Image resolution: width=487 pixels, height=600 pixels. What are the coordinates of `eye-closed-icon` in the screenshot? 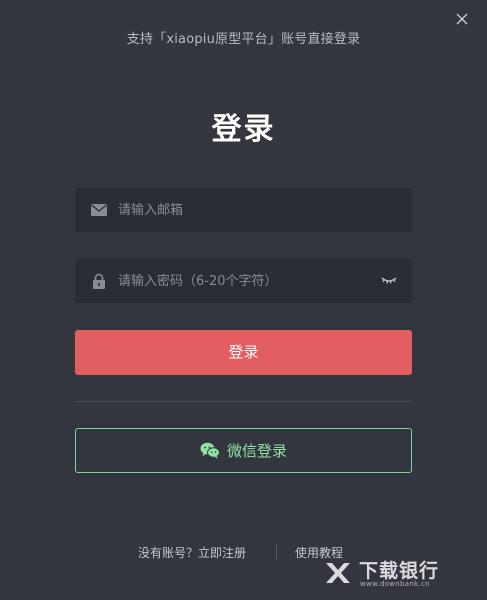 It's located at (389, 280).